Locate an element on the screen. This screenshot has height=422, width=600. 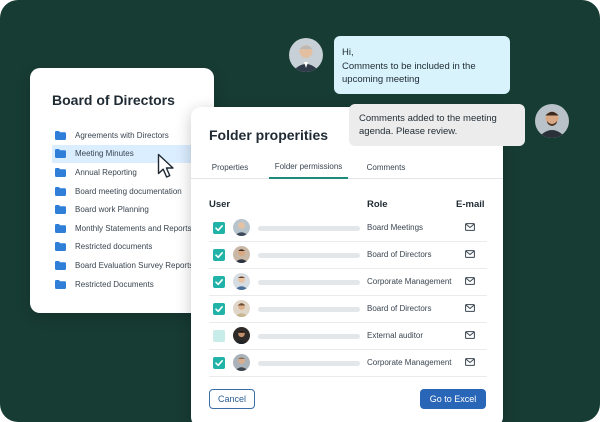
column-header-user: User is located at coordinates (220, 204).